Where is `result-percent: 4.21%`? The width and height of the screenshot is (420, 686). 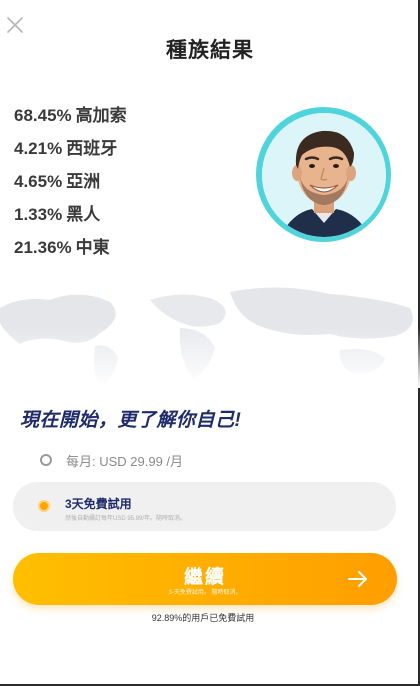
result-percent: 4.21% is located at coordinates (38, 148).